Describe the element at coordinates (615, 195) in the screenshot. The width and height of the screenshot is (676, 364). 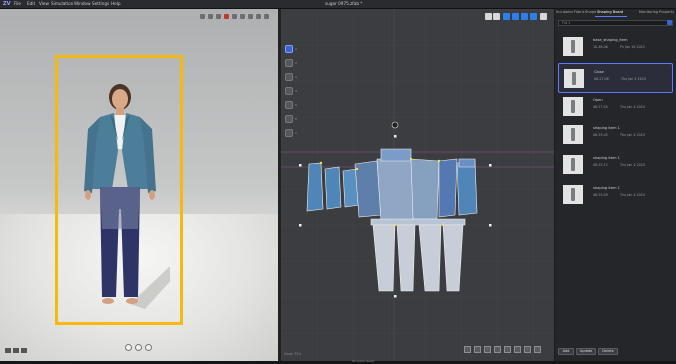
I see `snapshot-item: shaping item 1 08.25.09 Thu Jan 4 2024` at that location.